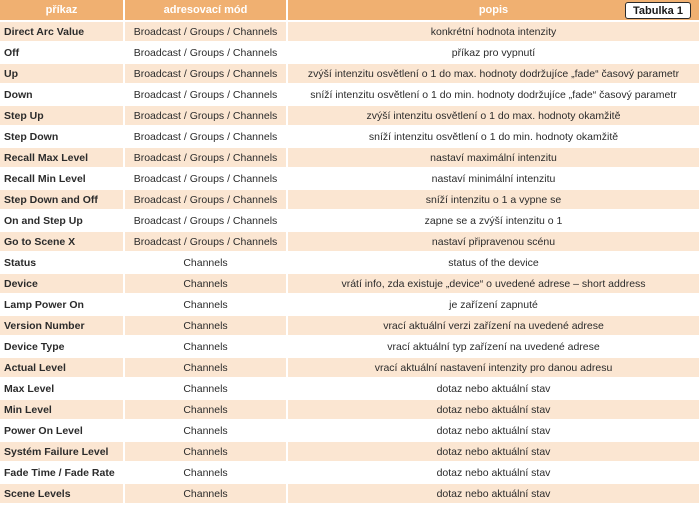 This screenshot has height=505, width=700. What do you see at coordinates (61, 388) in the screenshot?
I see `cell-command: Max Level` at bounding box center [61, 388].